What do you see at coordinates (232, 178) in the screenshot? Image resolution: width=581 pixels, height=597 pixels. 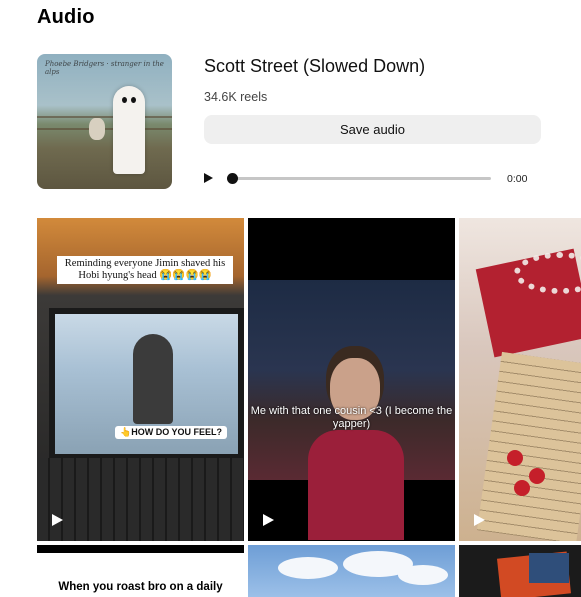 I see `progress-knob` at bounding box center [232, 178].